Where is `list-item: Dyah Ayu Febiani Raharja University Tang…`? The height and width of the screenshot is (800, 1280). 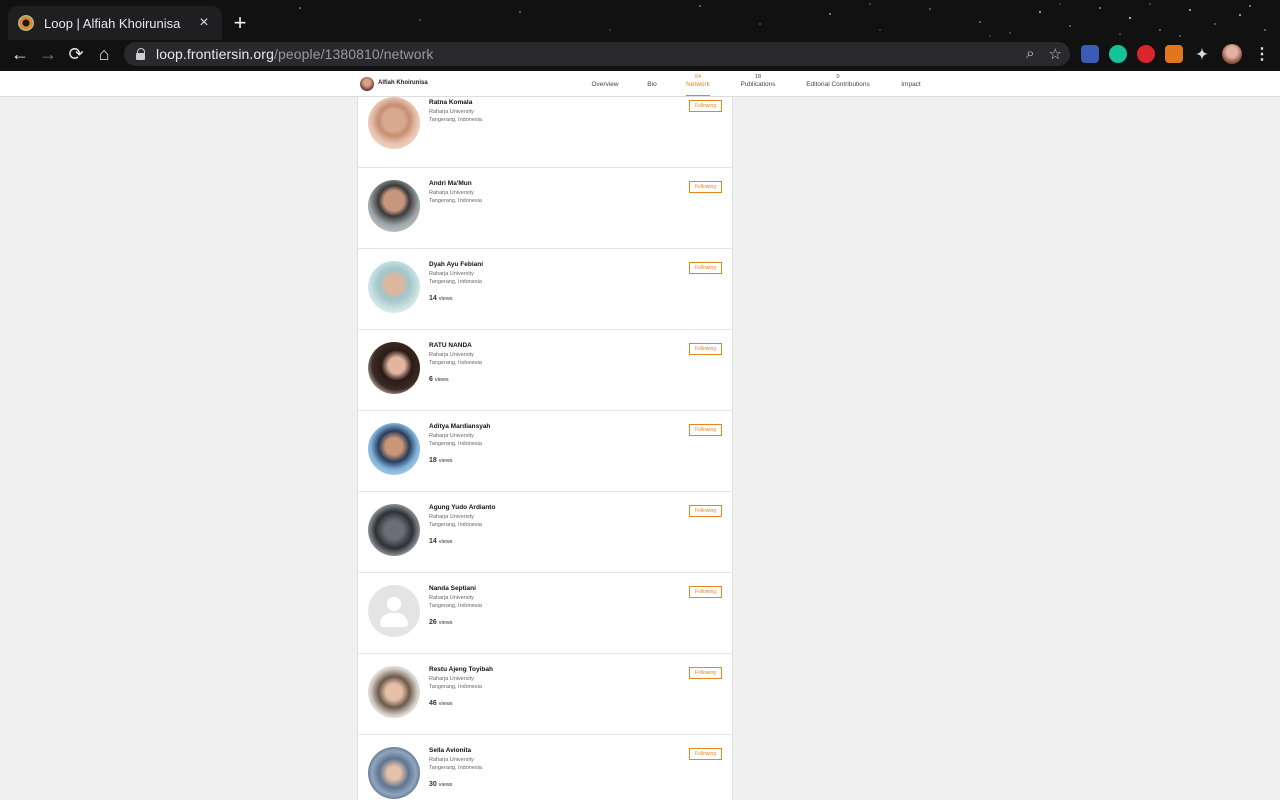 list-item: Dyah Ayu Febiani Raharja University Tang… is located at coordinates (545, 289).